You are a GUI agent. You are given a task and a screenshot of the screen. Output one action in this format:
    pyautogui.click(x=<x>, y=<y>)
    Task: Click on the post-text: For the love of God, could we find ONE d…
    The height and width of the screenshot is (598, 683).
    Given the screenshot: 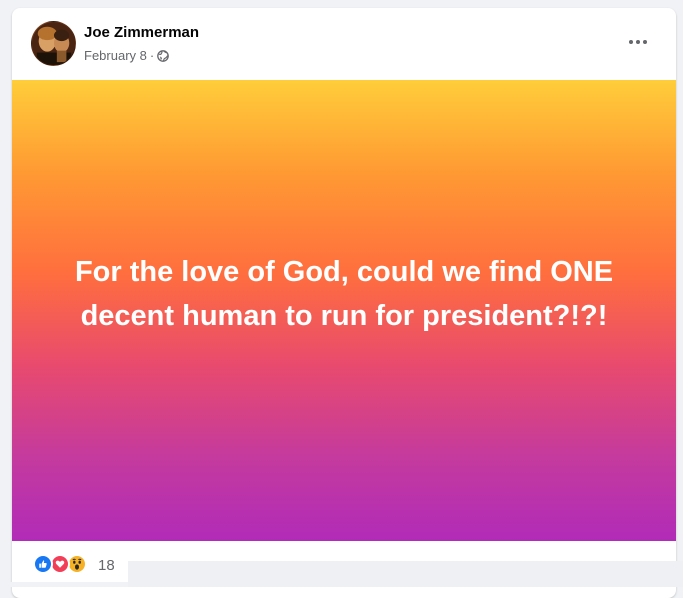 What is the action you would take?
    pyautogui.click(x=344, y=293)
    